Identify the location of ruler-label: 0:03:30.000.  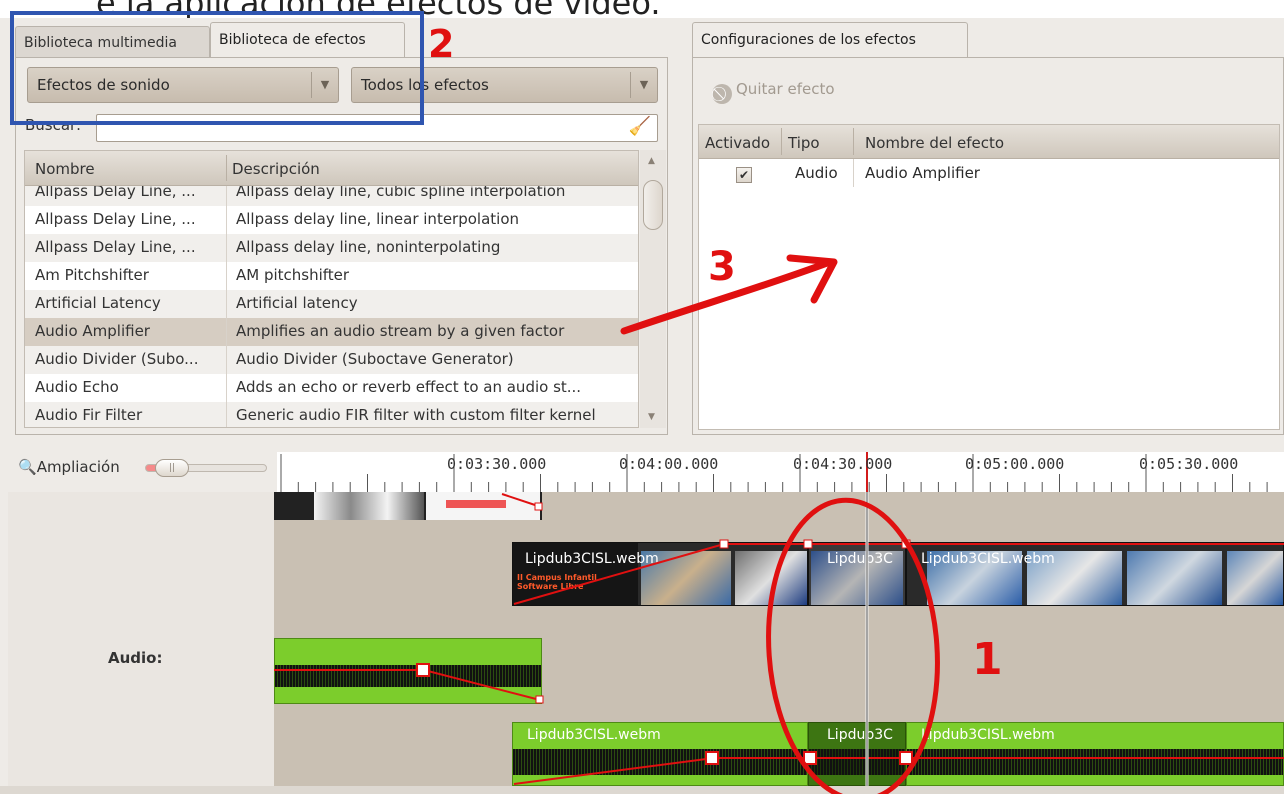
(497, 464).